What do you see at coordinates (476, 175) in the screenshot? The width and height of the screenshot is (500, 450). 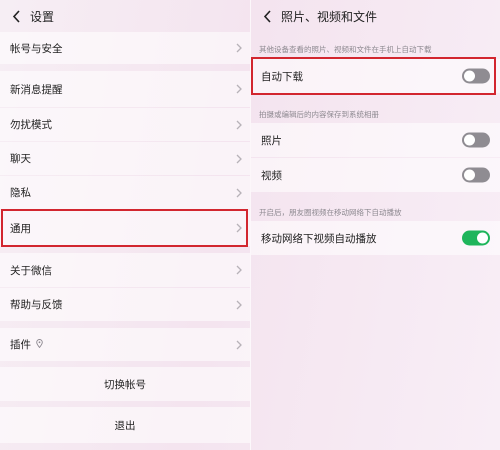 I see `video-toggle` at bounding box center [476, 175].